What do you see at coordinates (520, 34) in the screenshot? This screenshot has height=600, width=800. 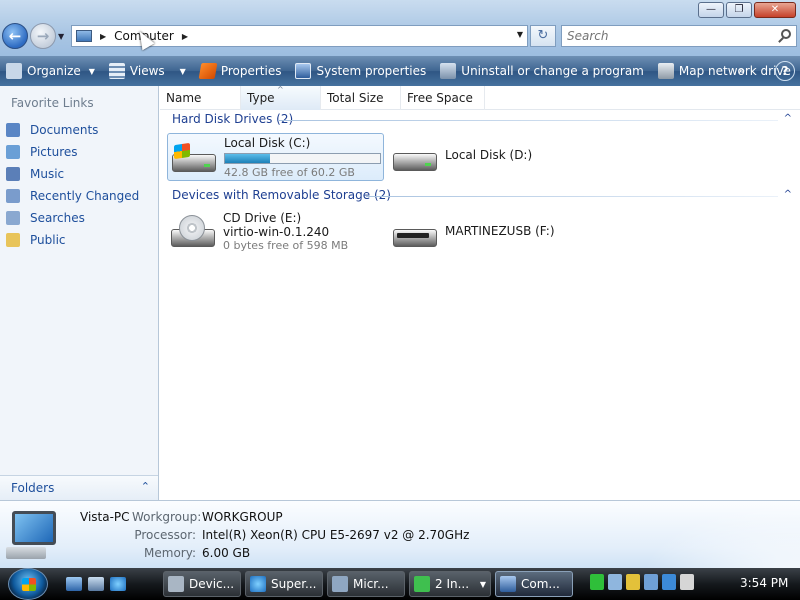 I see `address-dropdown-icon: ▼` at bounding box center [520, 34].